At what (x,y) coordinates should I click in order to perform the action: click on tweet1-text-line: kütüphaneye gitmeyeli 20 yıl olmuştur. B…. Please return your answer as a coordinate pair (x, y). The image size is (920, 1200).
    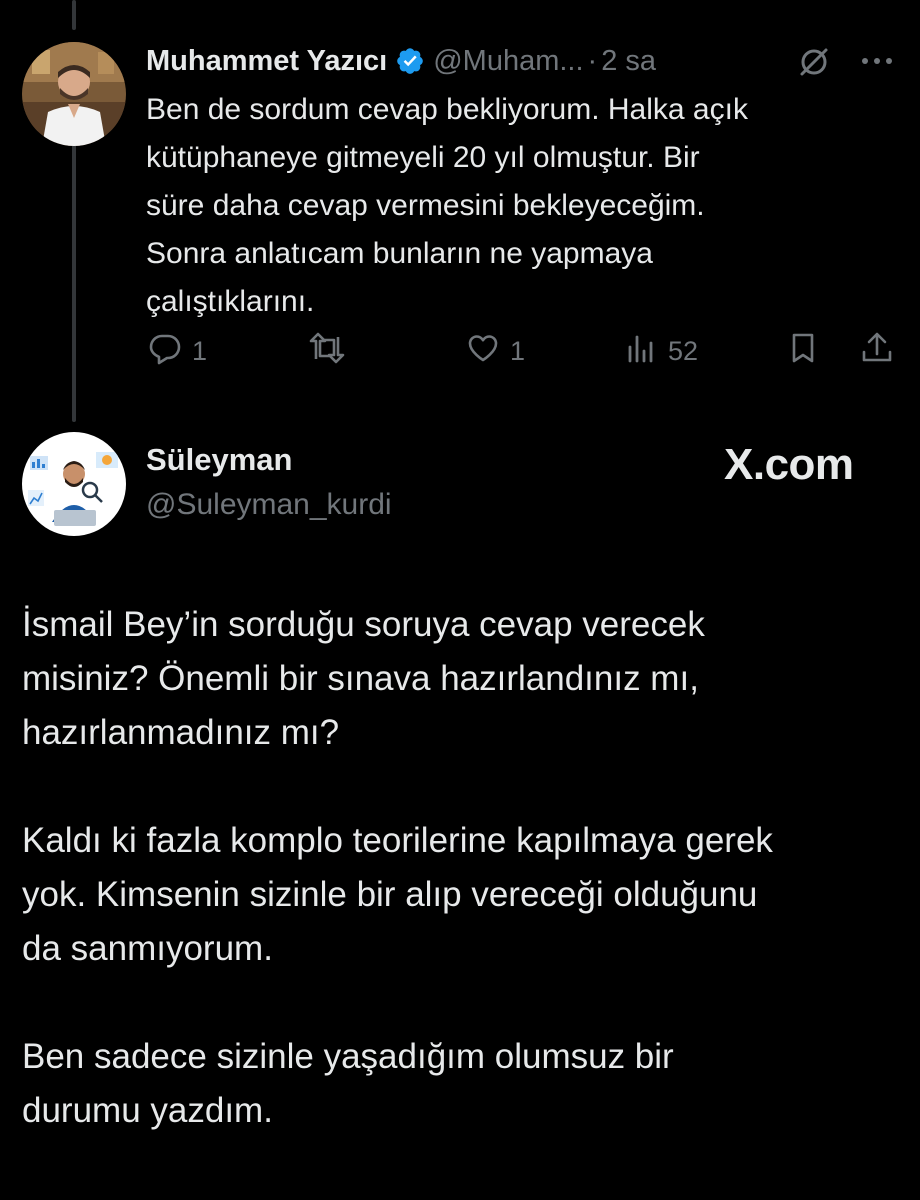
    Looking at the image, I should click on (423, 157).